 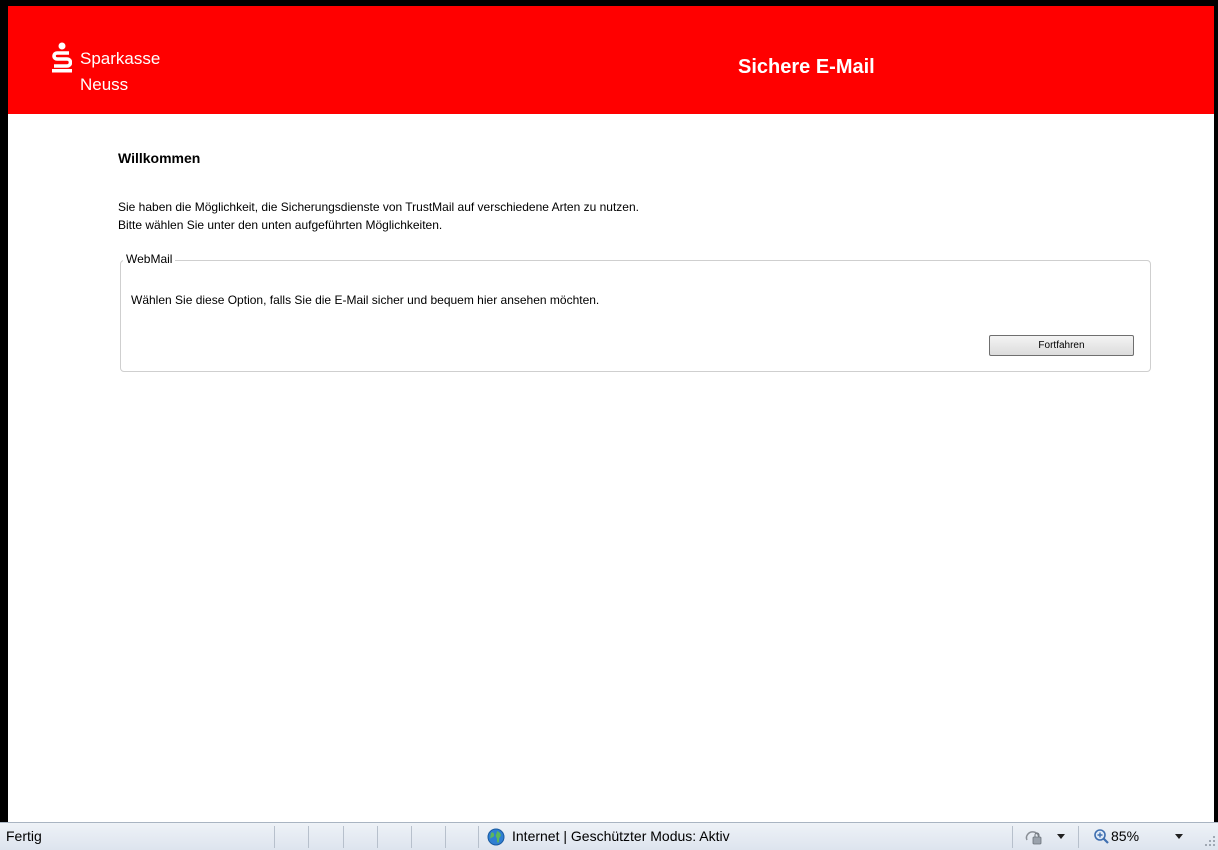 What do you see at coordinates (1210, 841) in the screenshot?
I see `resize-grip-icon` at bounding box center [1210, 841].